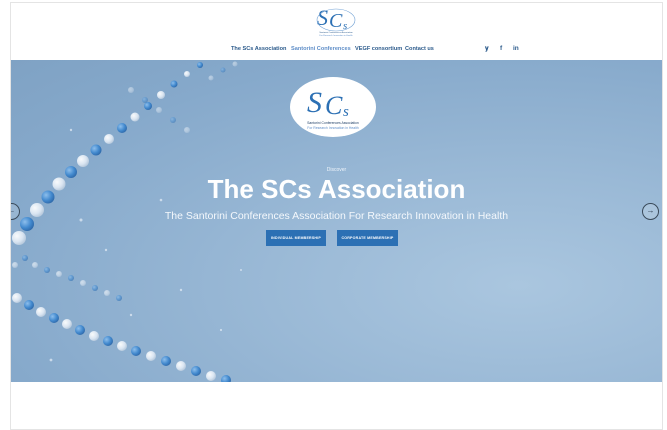 The image size is (667, 430). I want to click on logo-line2: For Research Innovation in Health, so click(336, 35).